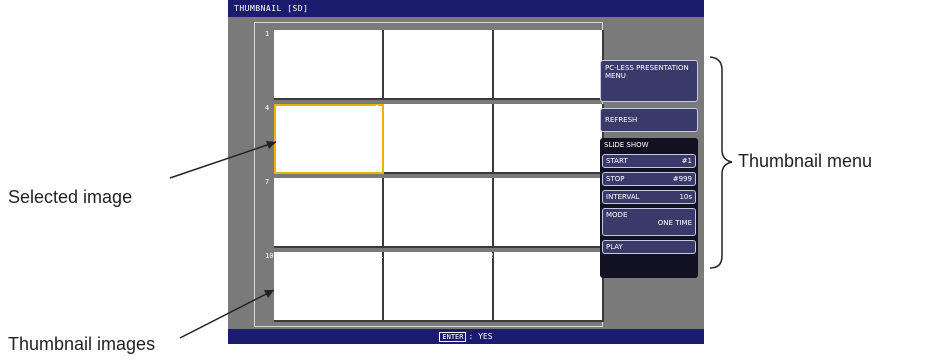 The image size is (925, 360). I want to click on thumbnail-images-pointer, so click(227, 314).